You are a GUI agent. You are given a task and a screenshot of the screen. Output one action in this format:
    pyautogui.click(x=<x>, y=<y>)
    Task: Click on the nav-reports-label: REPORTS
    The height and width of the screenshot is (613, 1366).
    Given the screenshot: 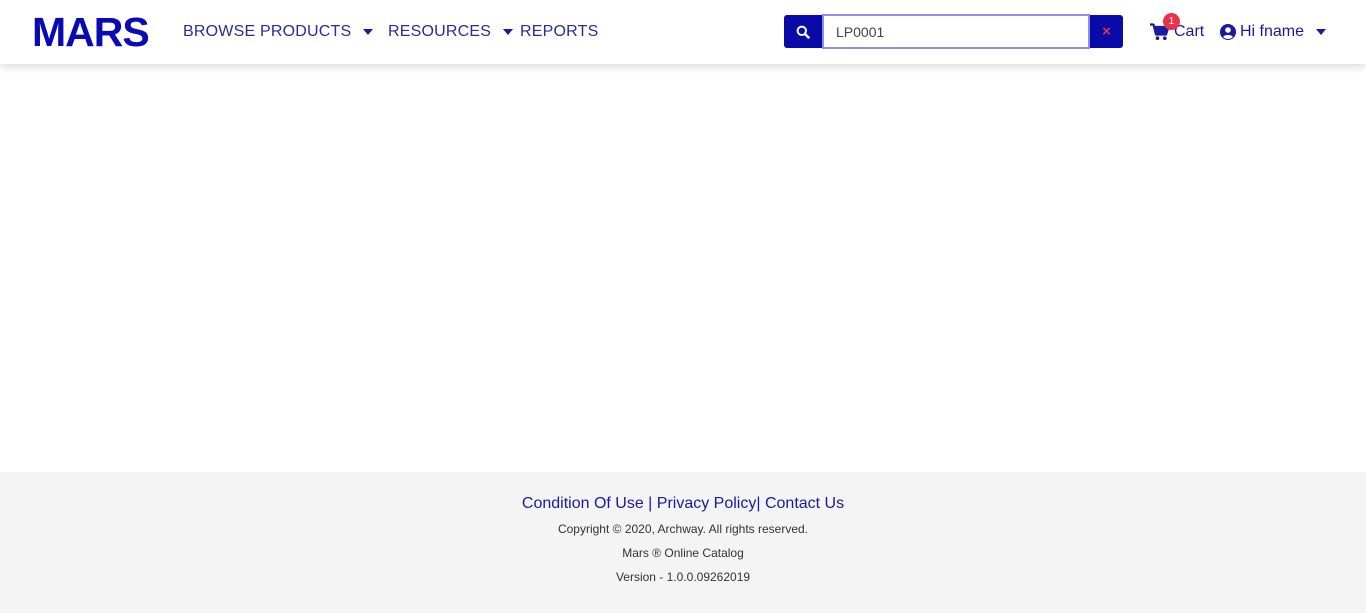 What is the action you would take?
    pyautogui.click(x=559, y=31)
    